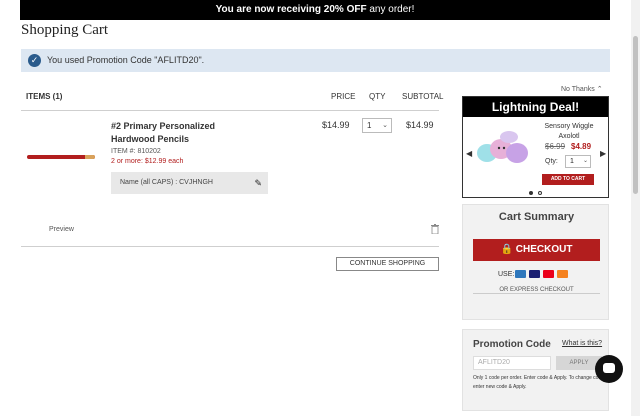 The width and height of the screenshot is (640, 416). I want to click on preview-link: Preview, so click(61, 229).